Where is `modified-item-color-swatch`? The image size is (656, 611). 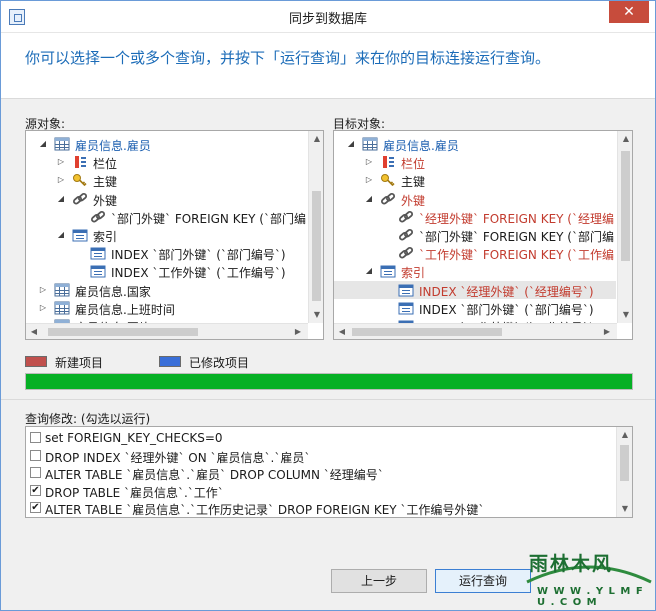 modified-item-color-swatch is located at coordinates (170, 361).